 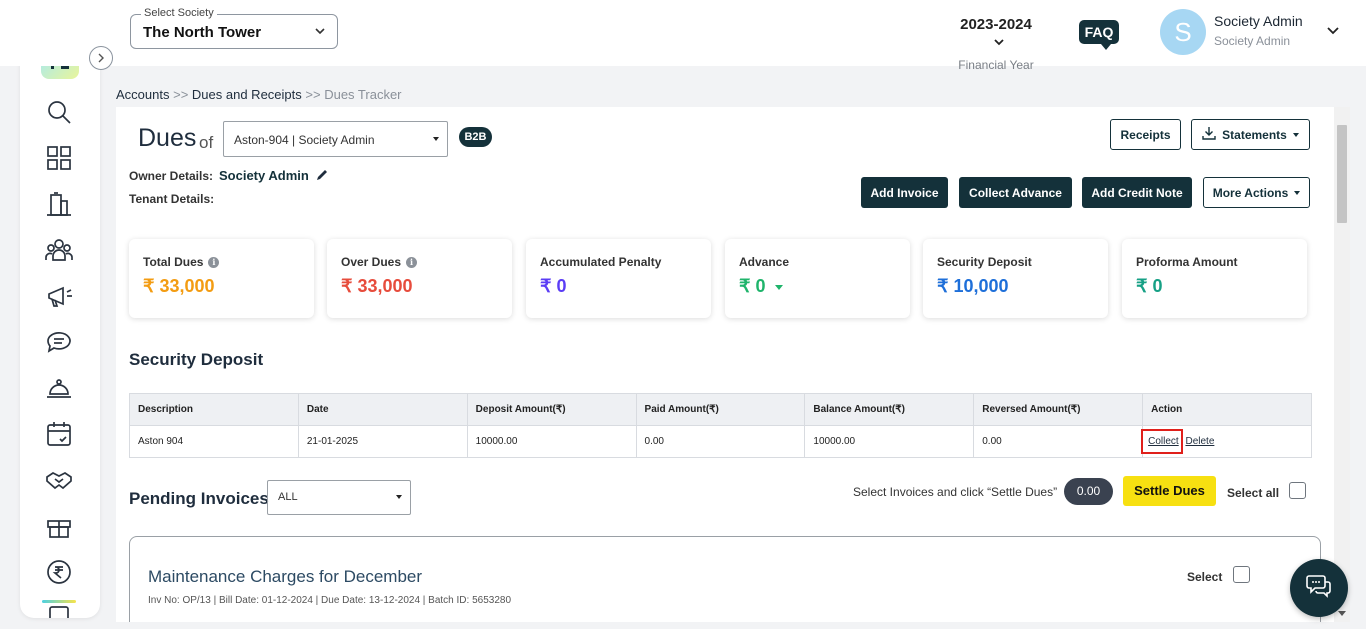 What do you see at coordinates (1254, 134) in the screenshot?
I see `statements-button-label: Statements` at bounding box center [1254, 134].